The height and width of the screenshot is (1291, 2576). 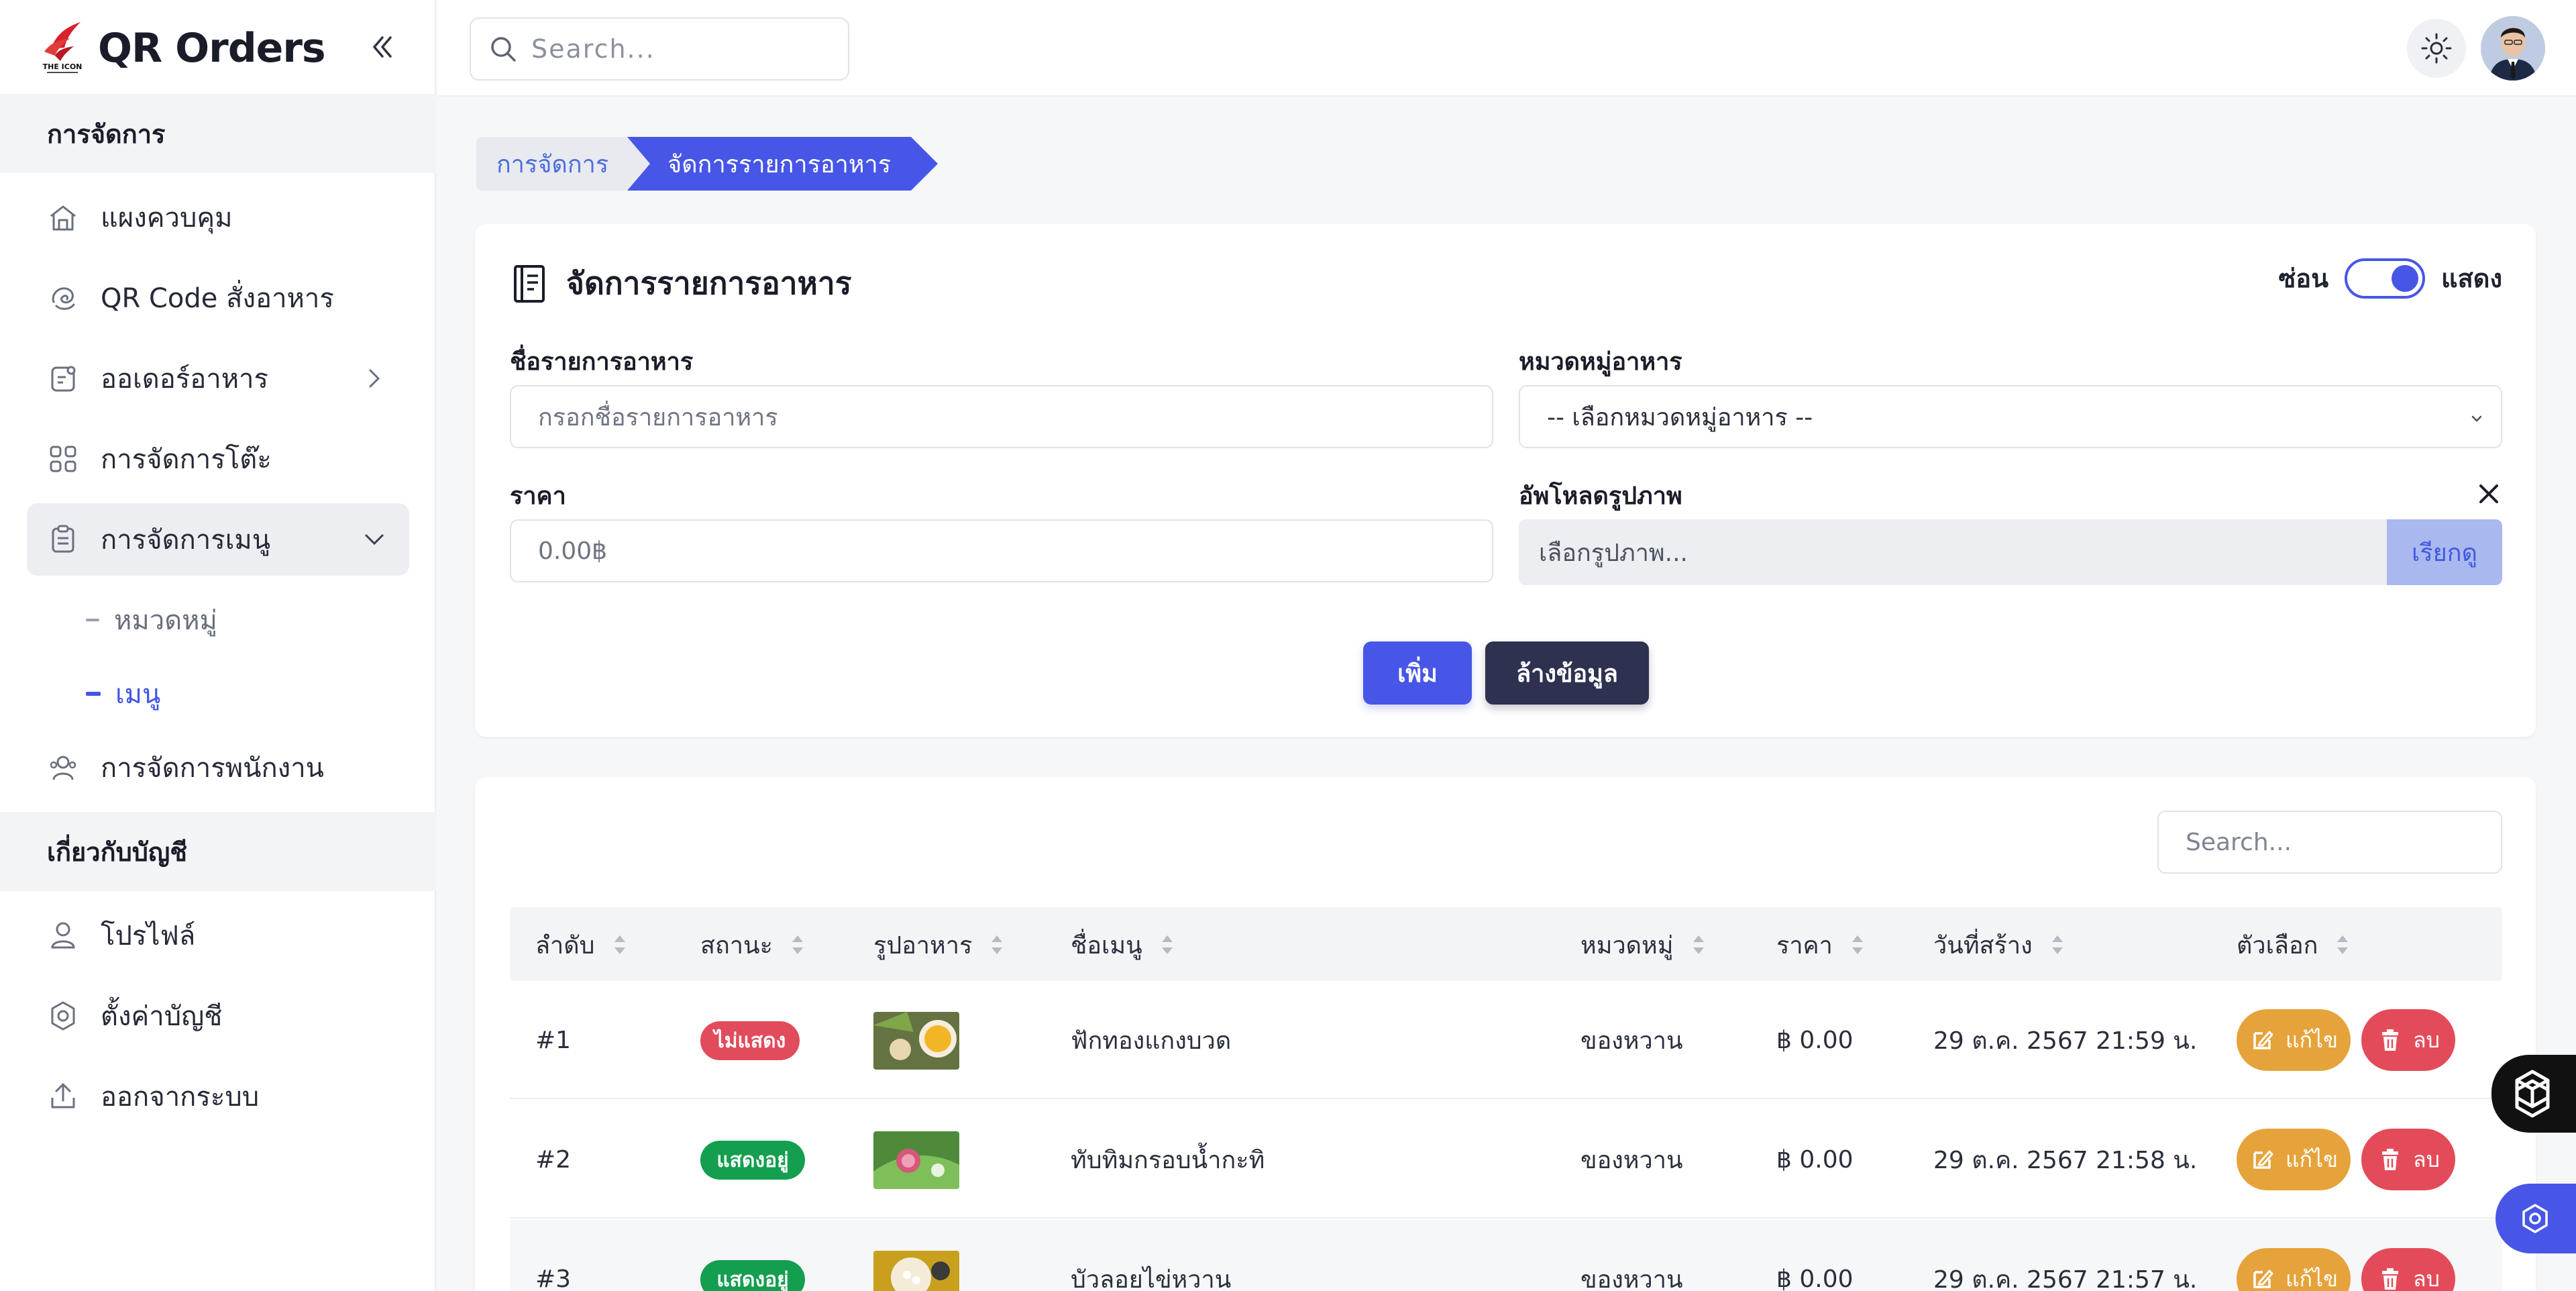 What do you see at coordinates (1123, 945) in the screenshot?
I see `column-header-menu-name: ชื่อเมนู` at bounding box center [1123, 945].